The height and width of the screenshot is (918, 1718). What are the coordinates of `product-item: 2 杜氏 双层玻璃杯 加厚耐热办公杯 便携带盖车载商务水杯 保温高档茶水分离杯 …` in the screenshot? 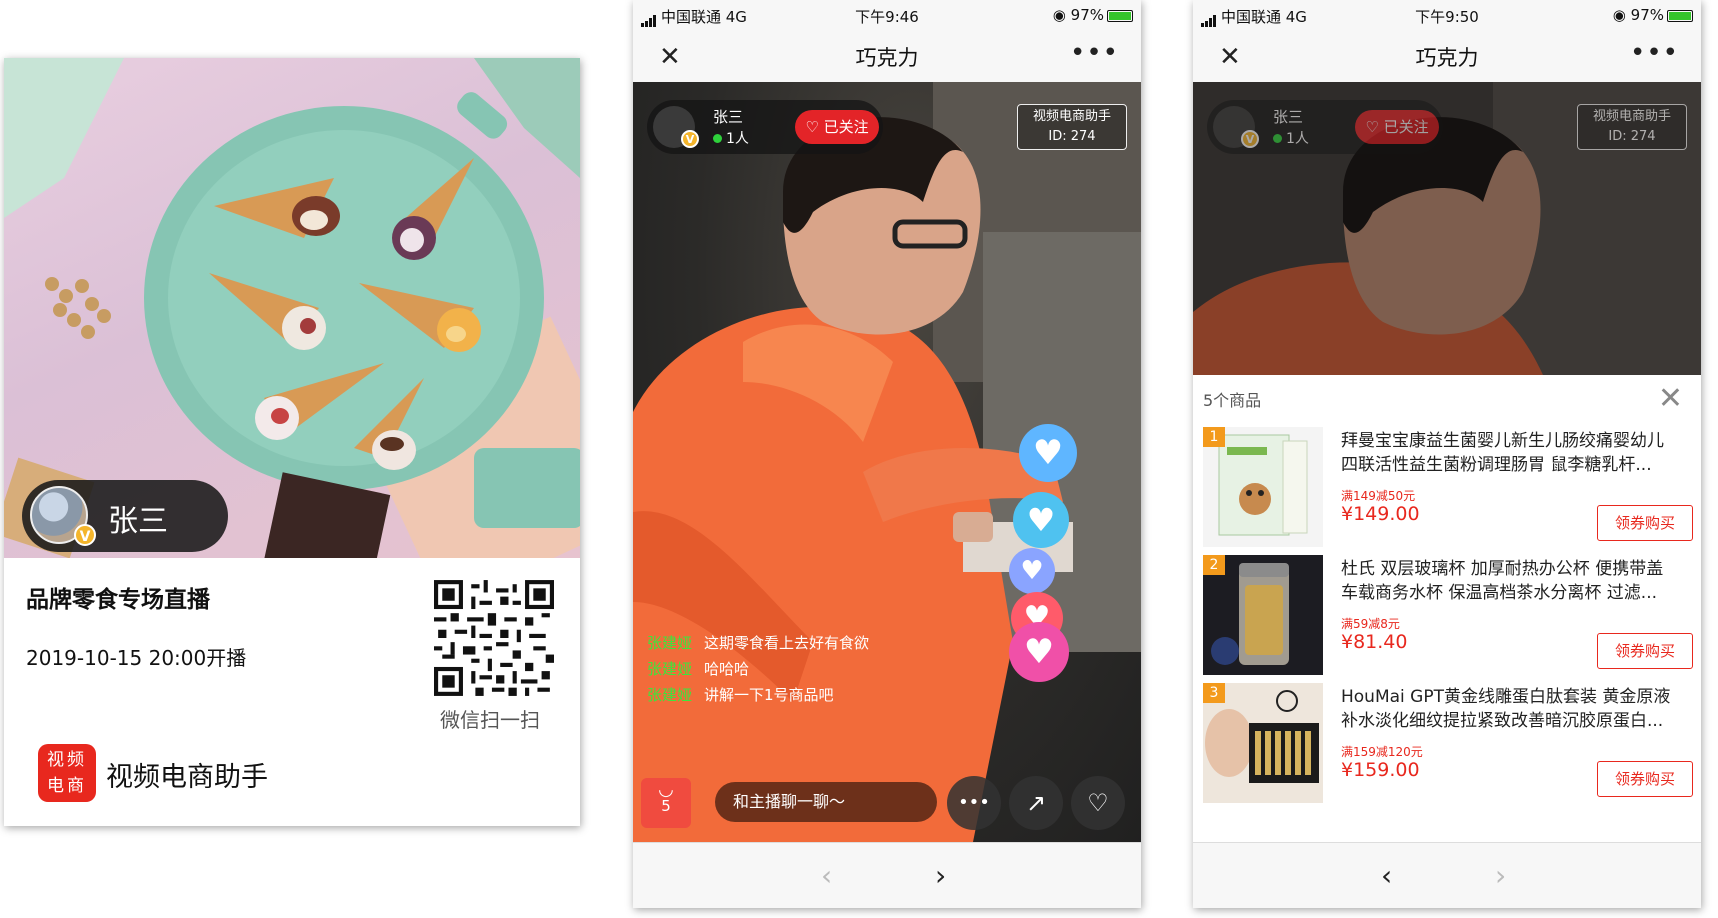 It's located at (1447, 610).